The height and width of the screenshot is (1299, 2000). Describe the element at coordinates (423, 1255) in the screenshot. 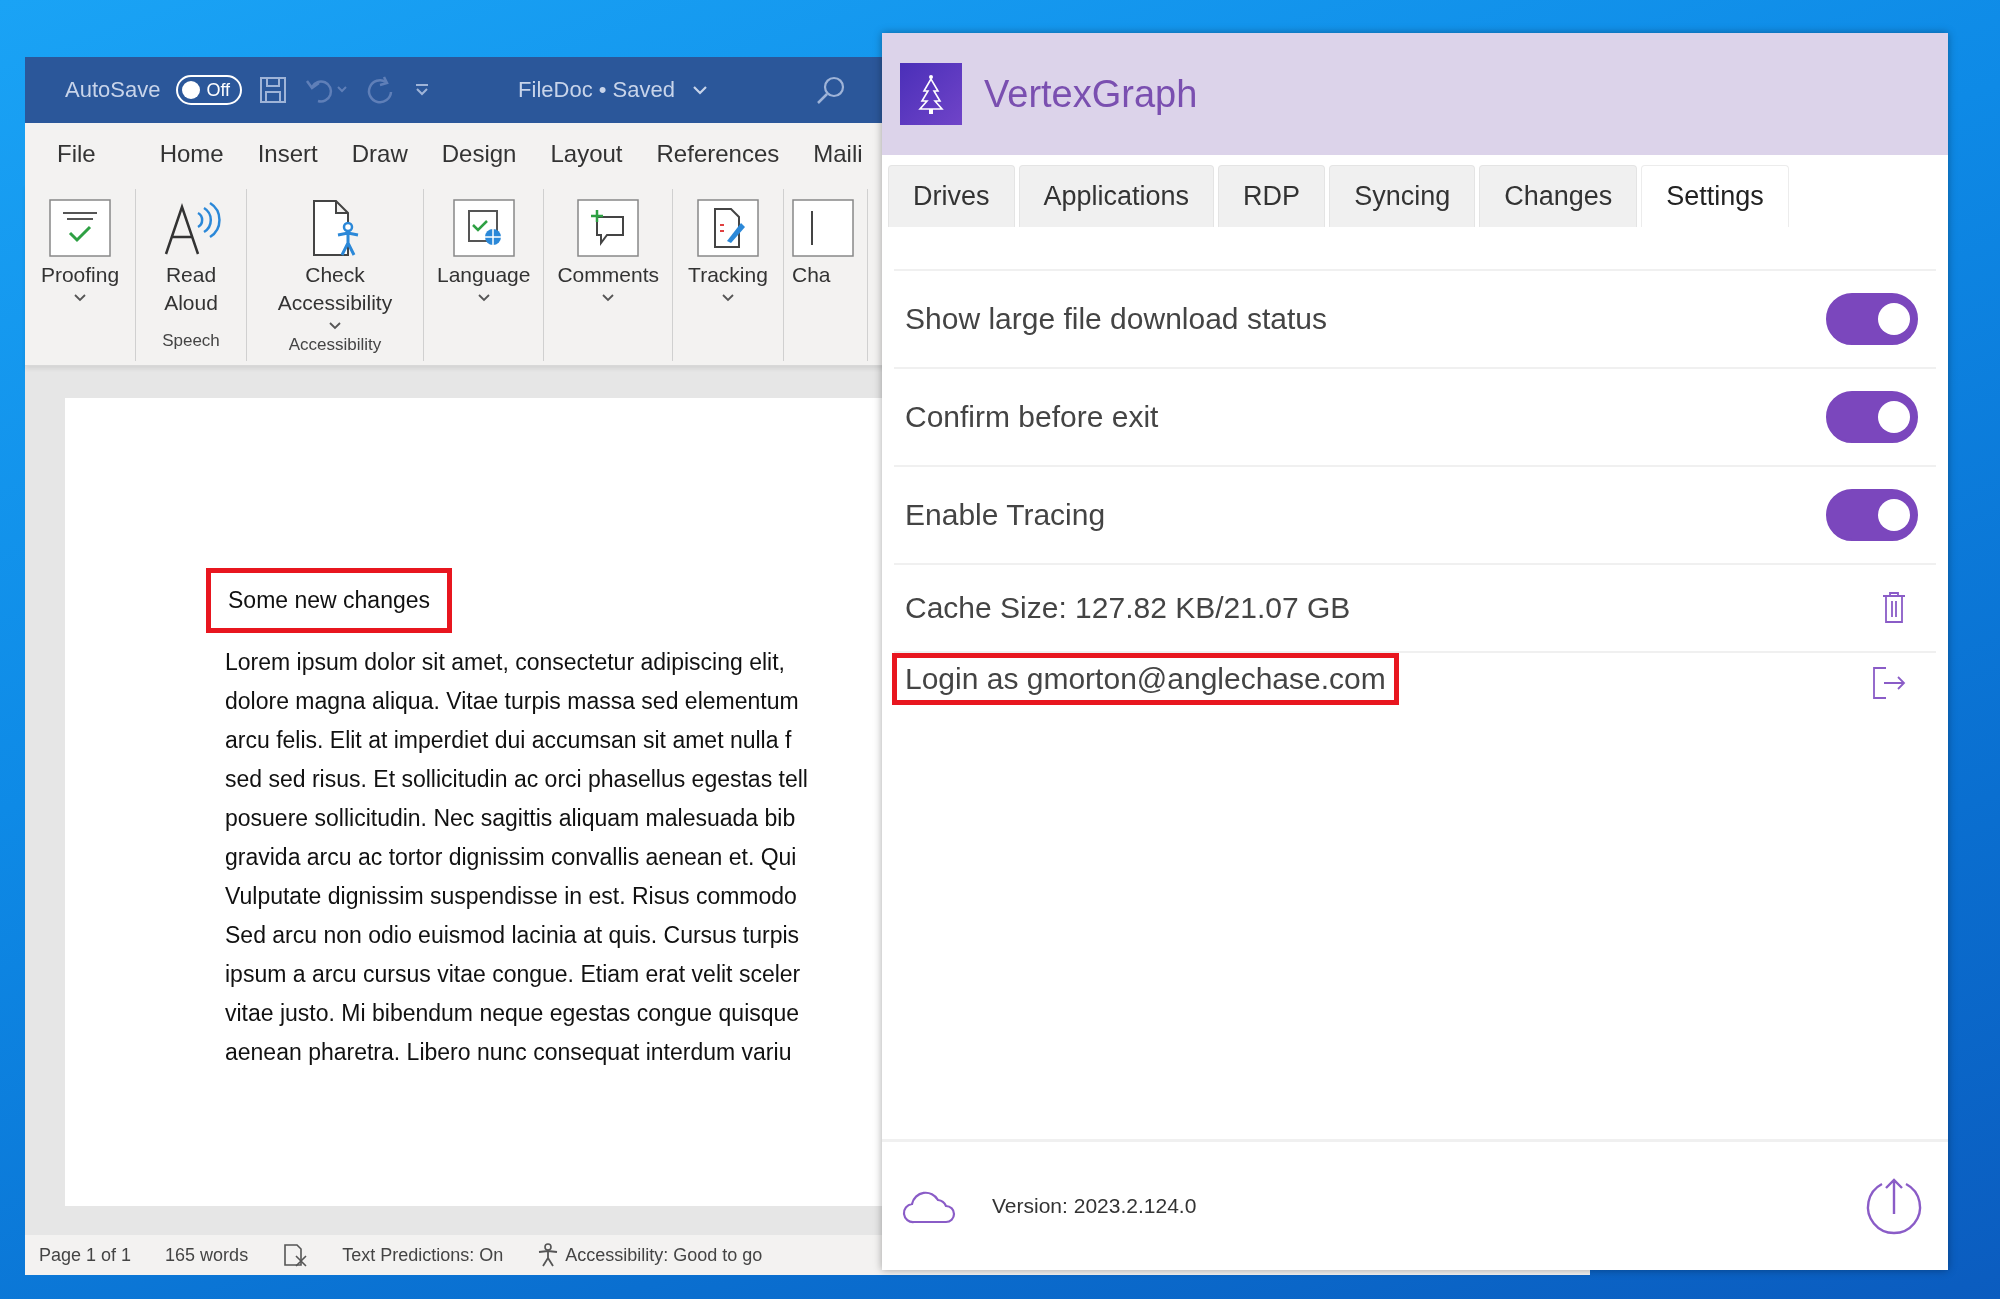

I see `text-predictions-status: Text Predictions: On` at that location.